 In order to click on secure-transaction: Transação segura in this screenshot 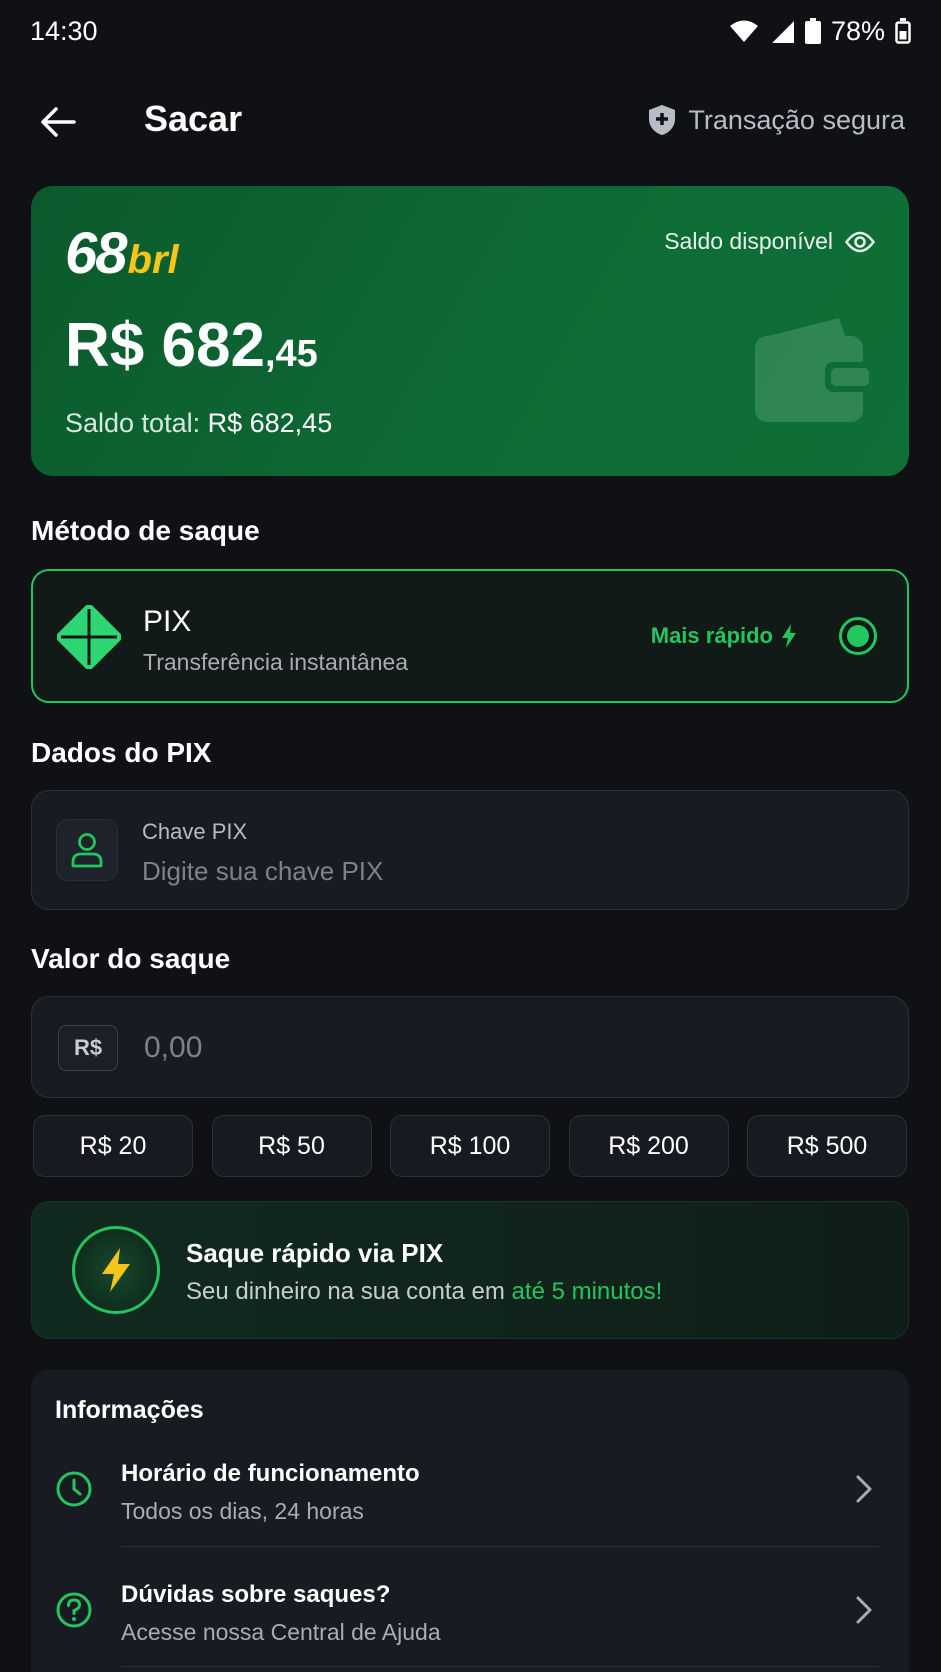, I will do `click(776, 120)`.